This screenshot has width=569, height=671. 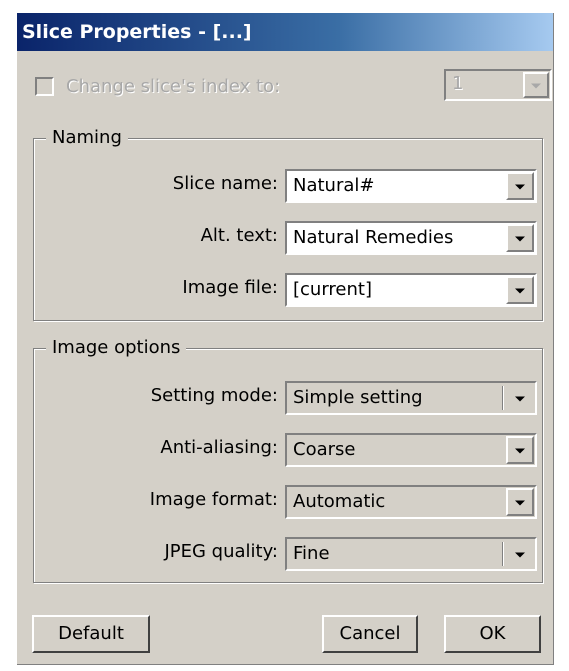 What do you see at coordinates (498, 85) in the screenshot?
I see `slice-index-dropdown: 1` at bounding box center [498, 85].